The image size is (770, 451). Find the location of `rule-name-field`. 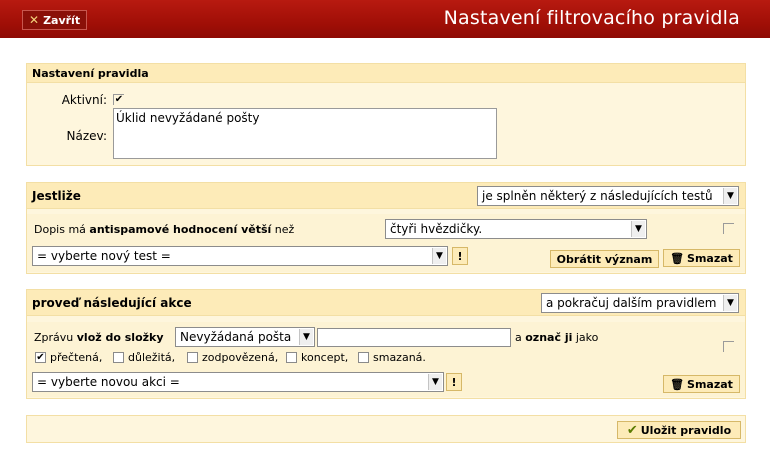

rule-name-field is located at coordinates (305, 133).